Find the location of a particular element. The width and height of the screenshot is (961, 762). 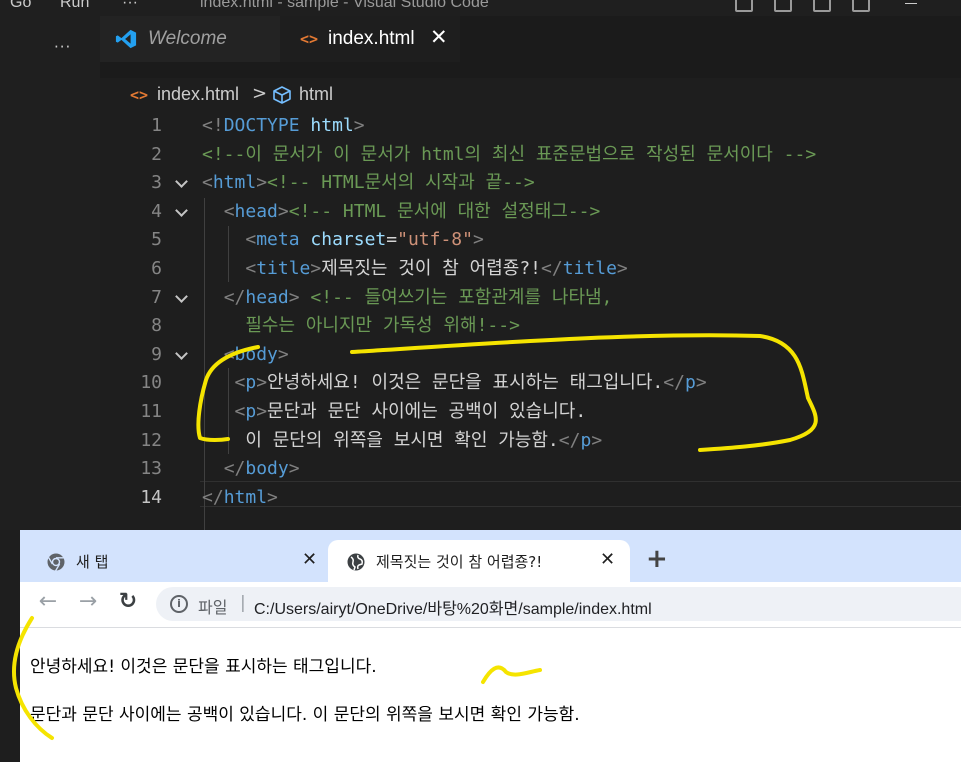

code-token: 안녕하세요! 이것은 문단을 표시하는 태그입니다. is located at coordinates (465, 383).